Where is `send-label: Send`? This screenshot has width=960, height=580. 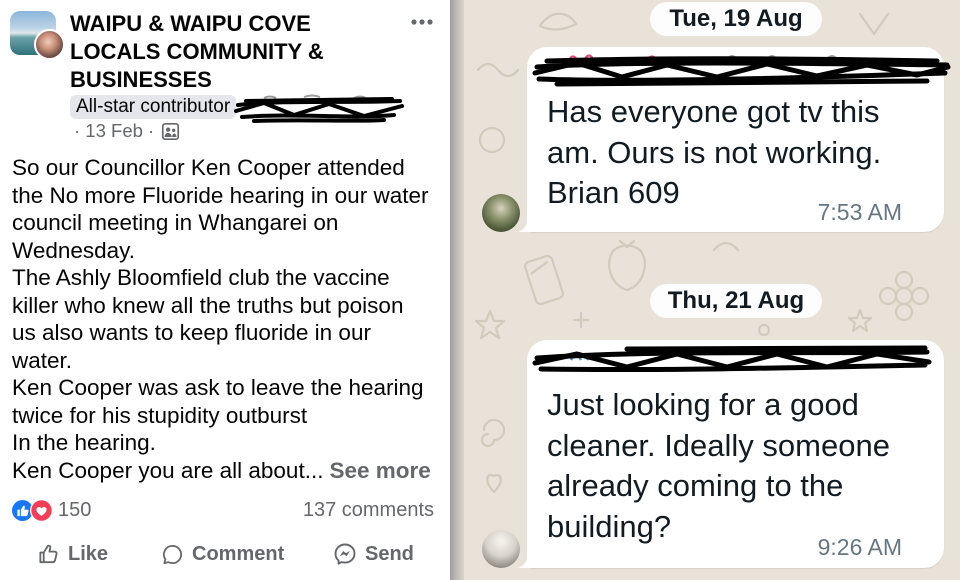
send-label: Send is located at coordinates (389, 553).